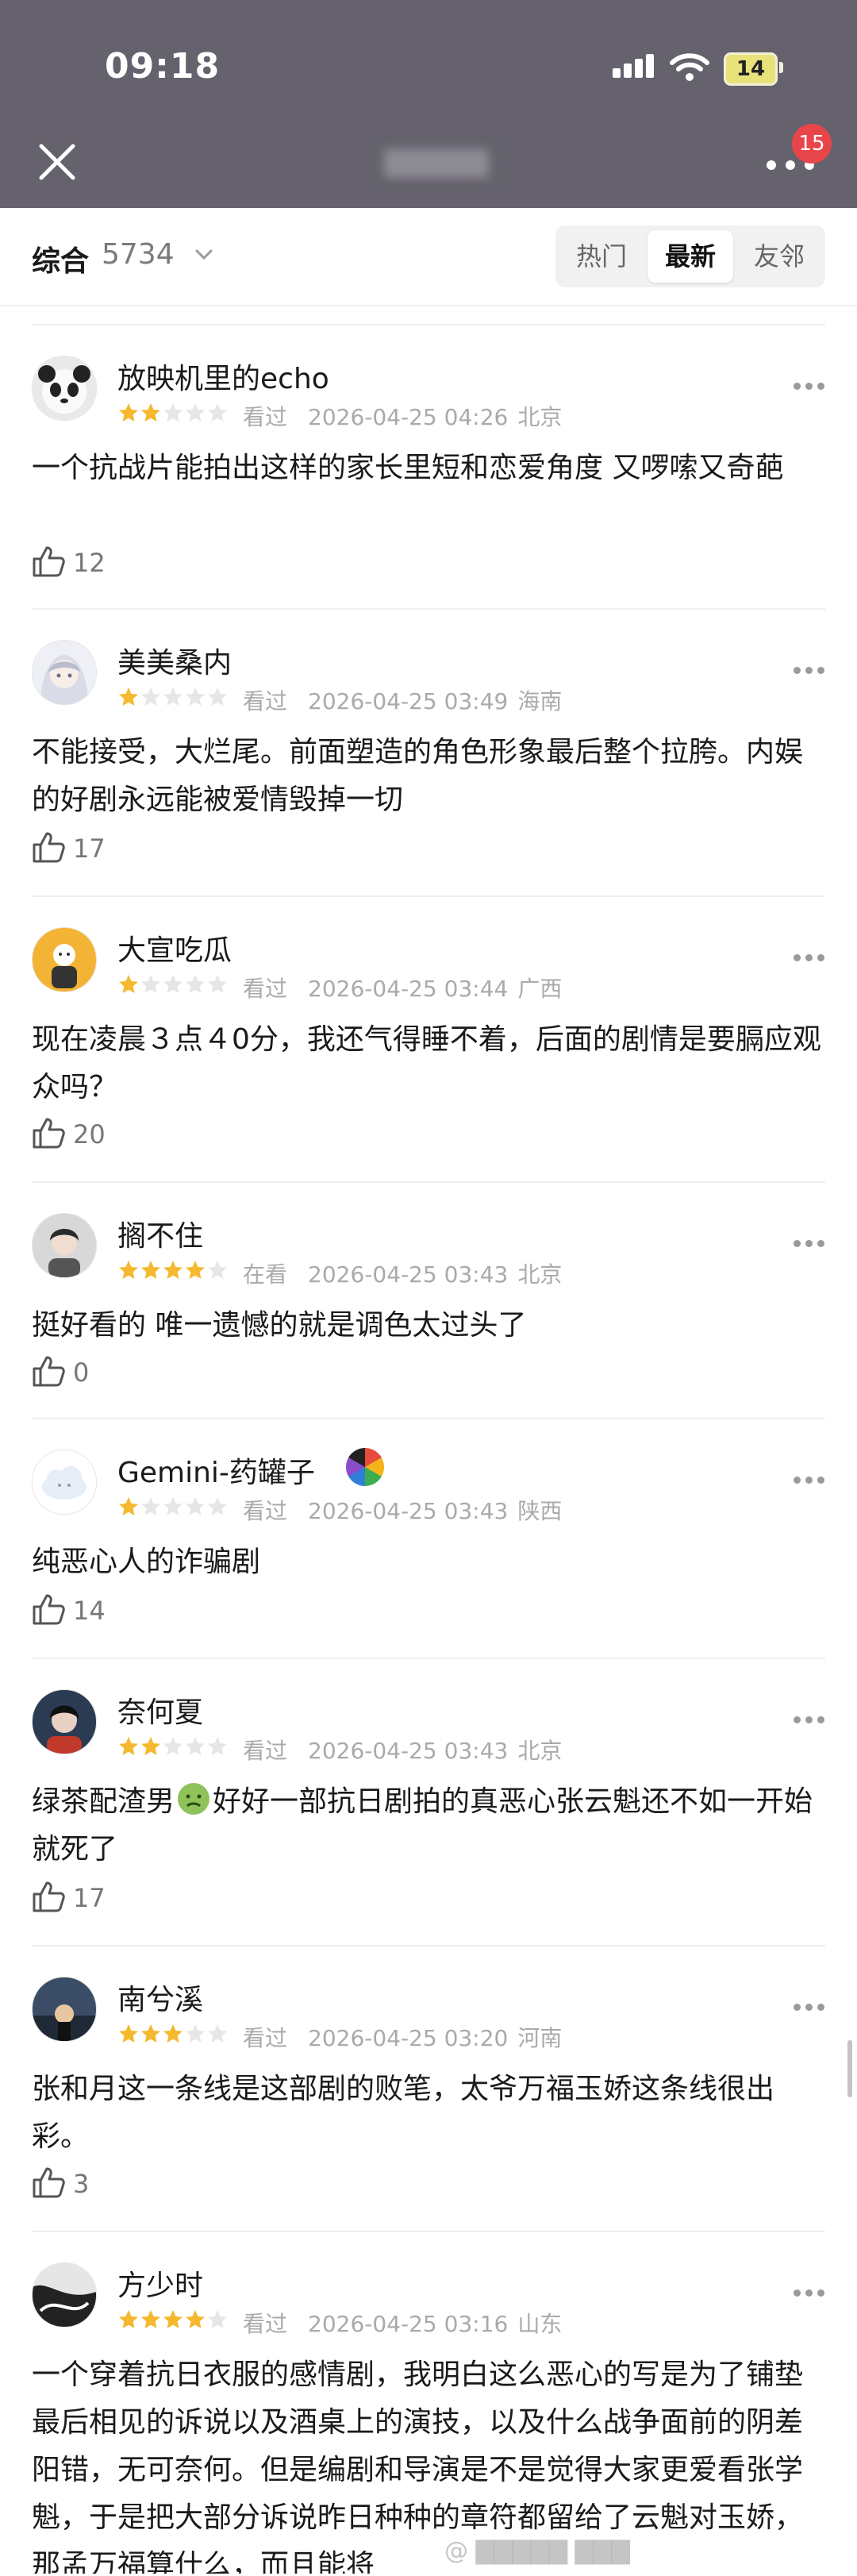 The image size is (857, 2576). I want to click on review-count: 5734, so click(138, 254).